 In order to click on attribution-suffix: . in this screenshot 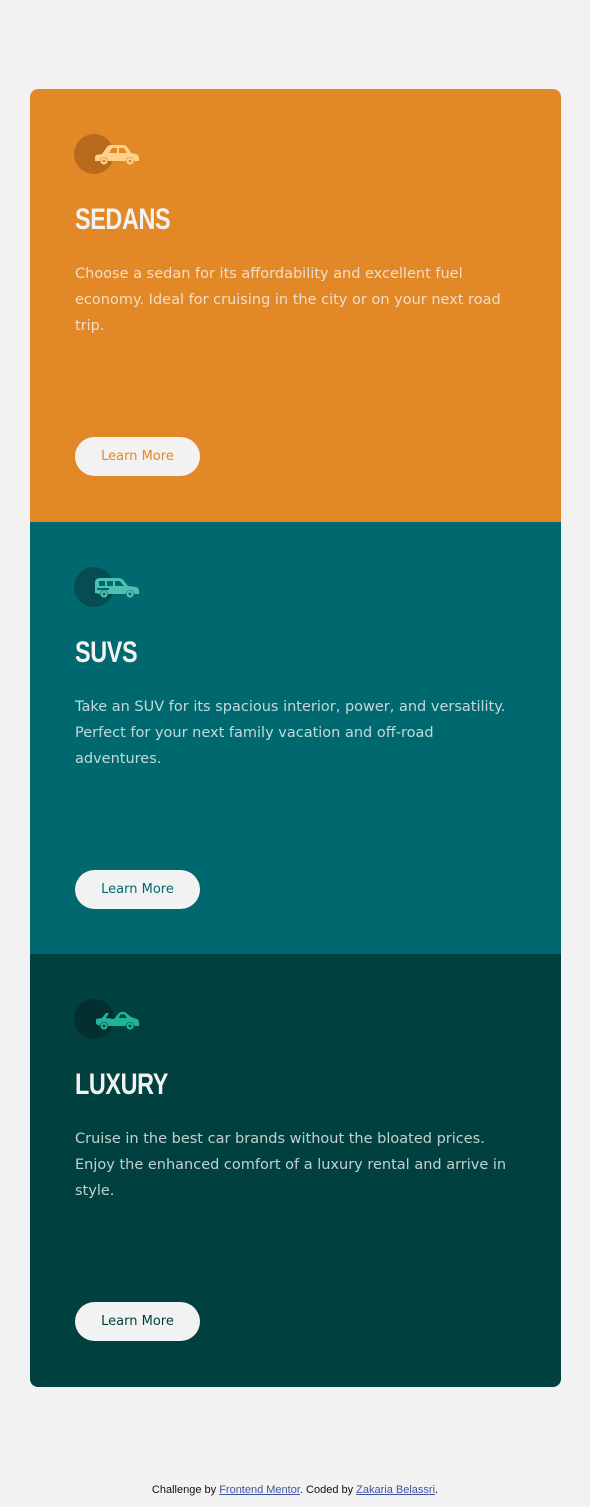, I will do `click(437, 1490)`.